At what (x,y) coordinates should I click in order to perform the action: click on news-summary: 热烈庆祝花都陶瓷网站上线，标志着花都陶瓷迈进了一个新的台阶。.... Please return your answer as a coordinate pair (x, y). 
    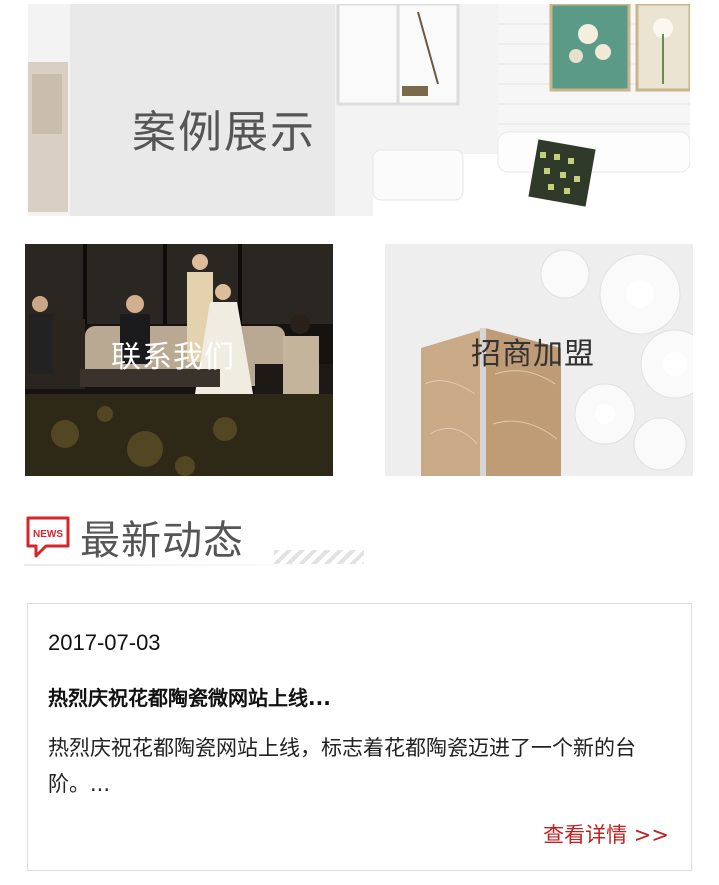
    Looking at the image, I should click on (342, 766).